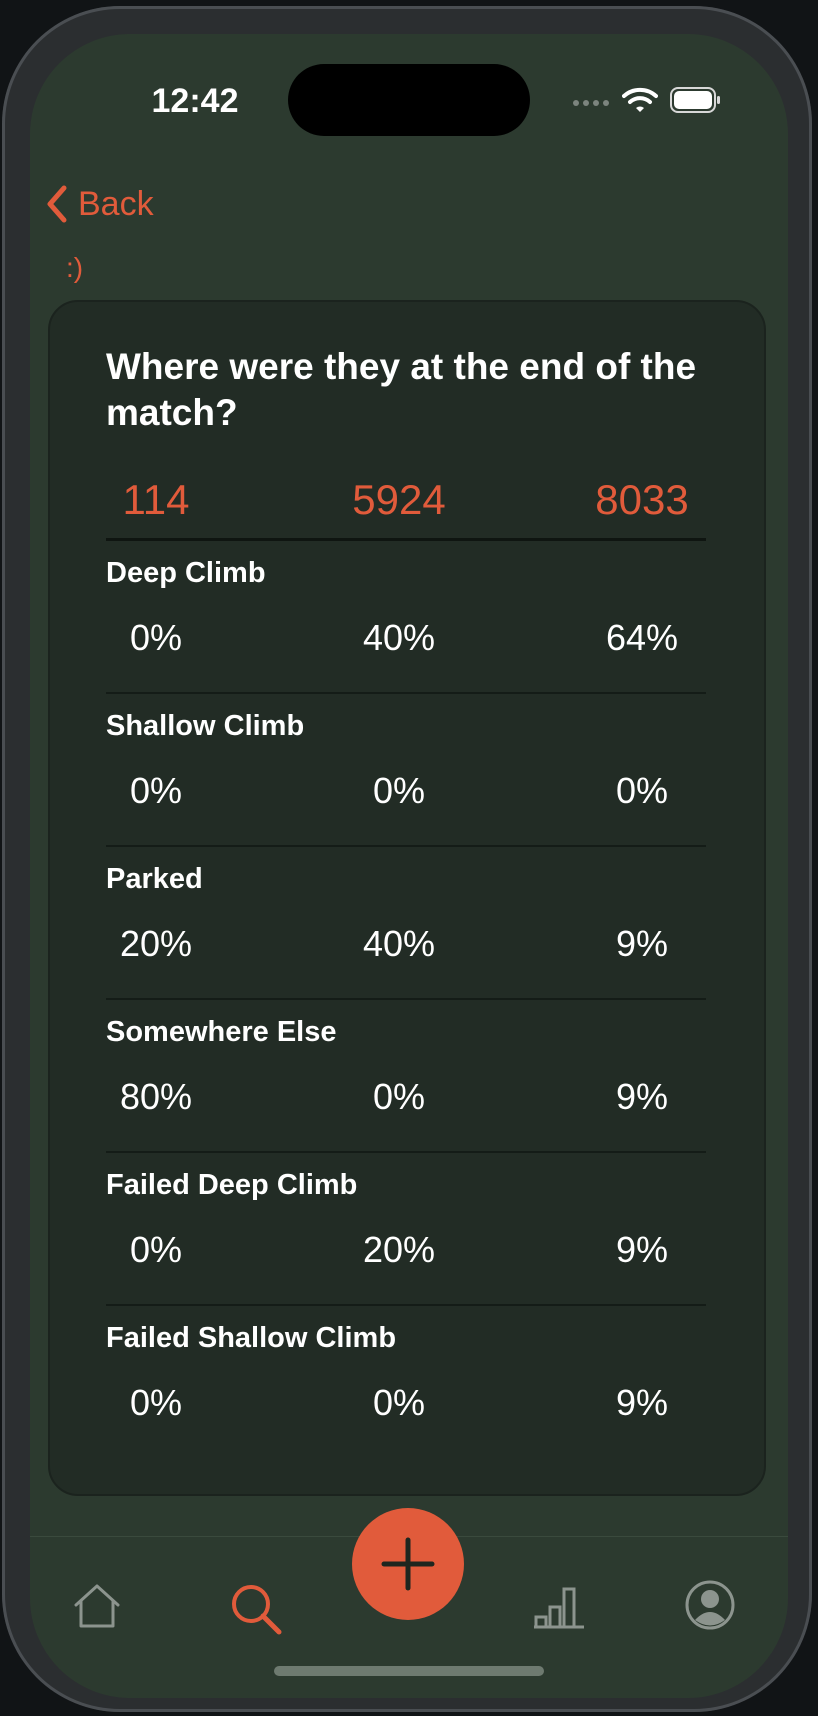 The width and height of the screenshot is (818, 1716). Describe the element at coordinates (695, 100) in the screenshot. I see `battery-icon` at that location.